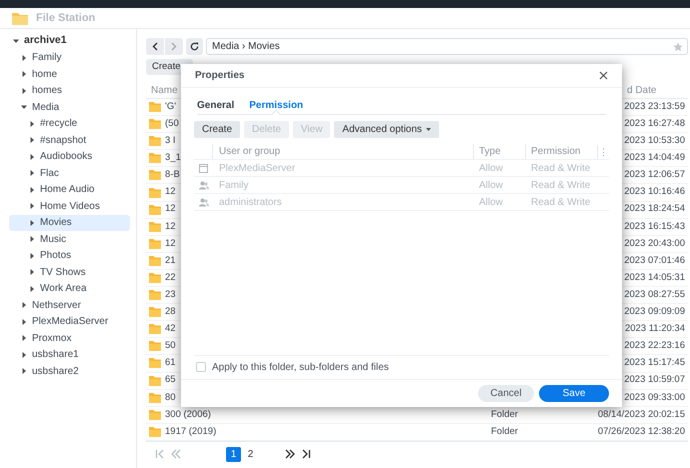 This screenshot has width=690, height=468. I want to click on tree-item: home, so click(69, 74).